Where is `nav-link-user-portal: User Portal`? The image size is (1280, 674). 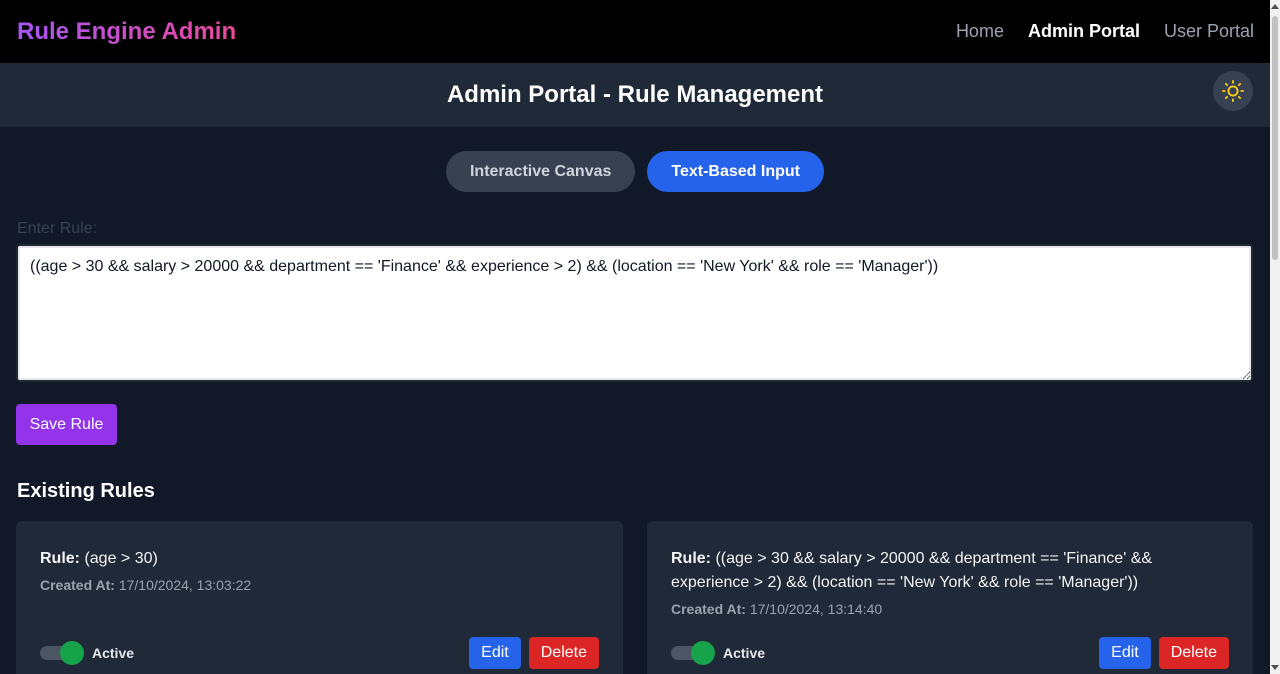 nav-link-user-portal: User Portal is located at coordinates (1209, 31).